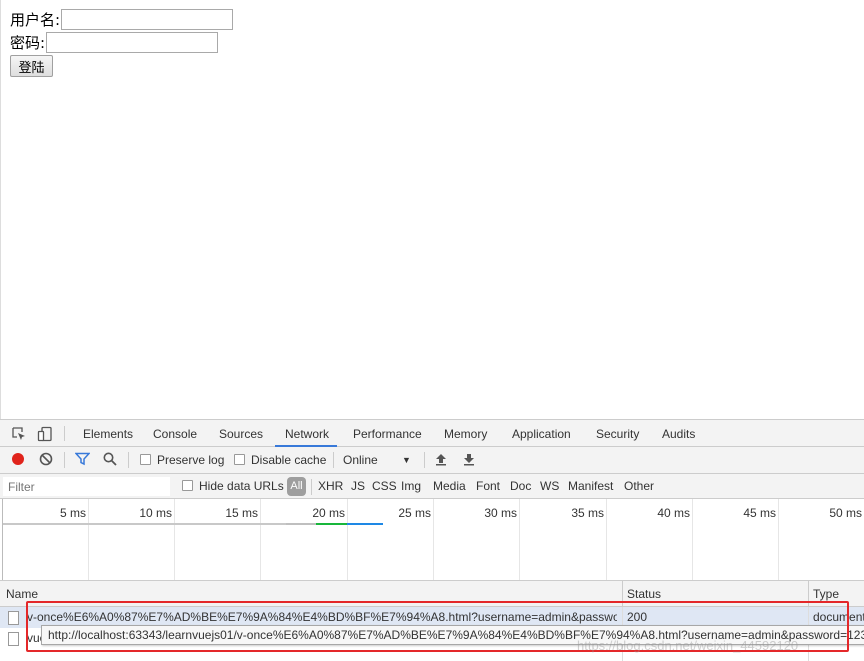 This screenshot has height=661, width=864. I want to click on filter-img: Img, so click(411, 486).